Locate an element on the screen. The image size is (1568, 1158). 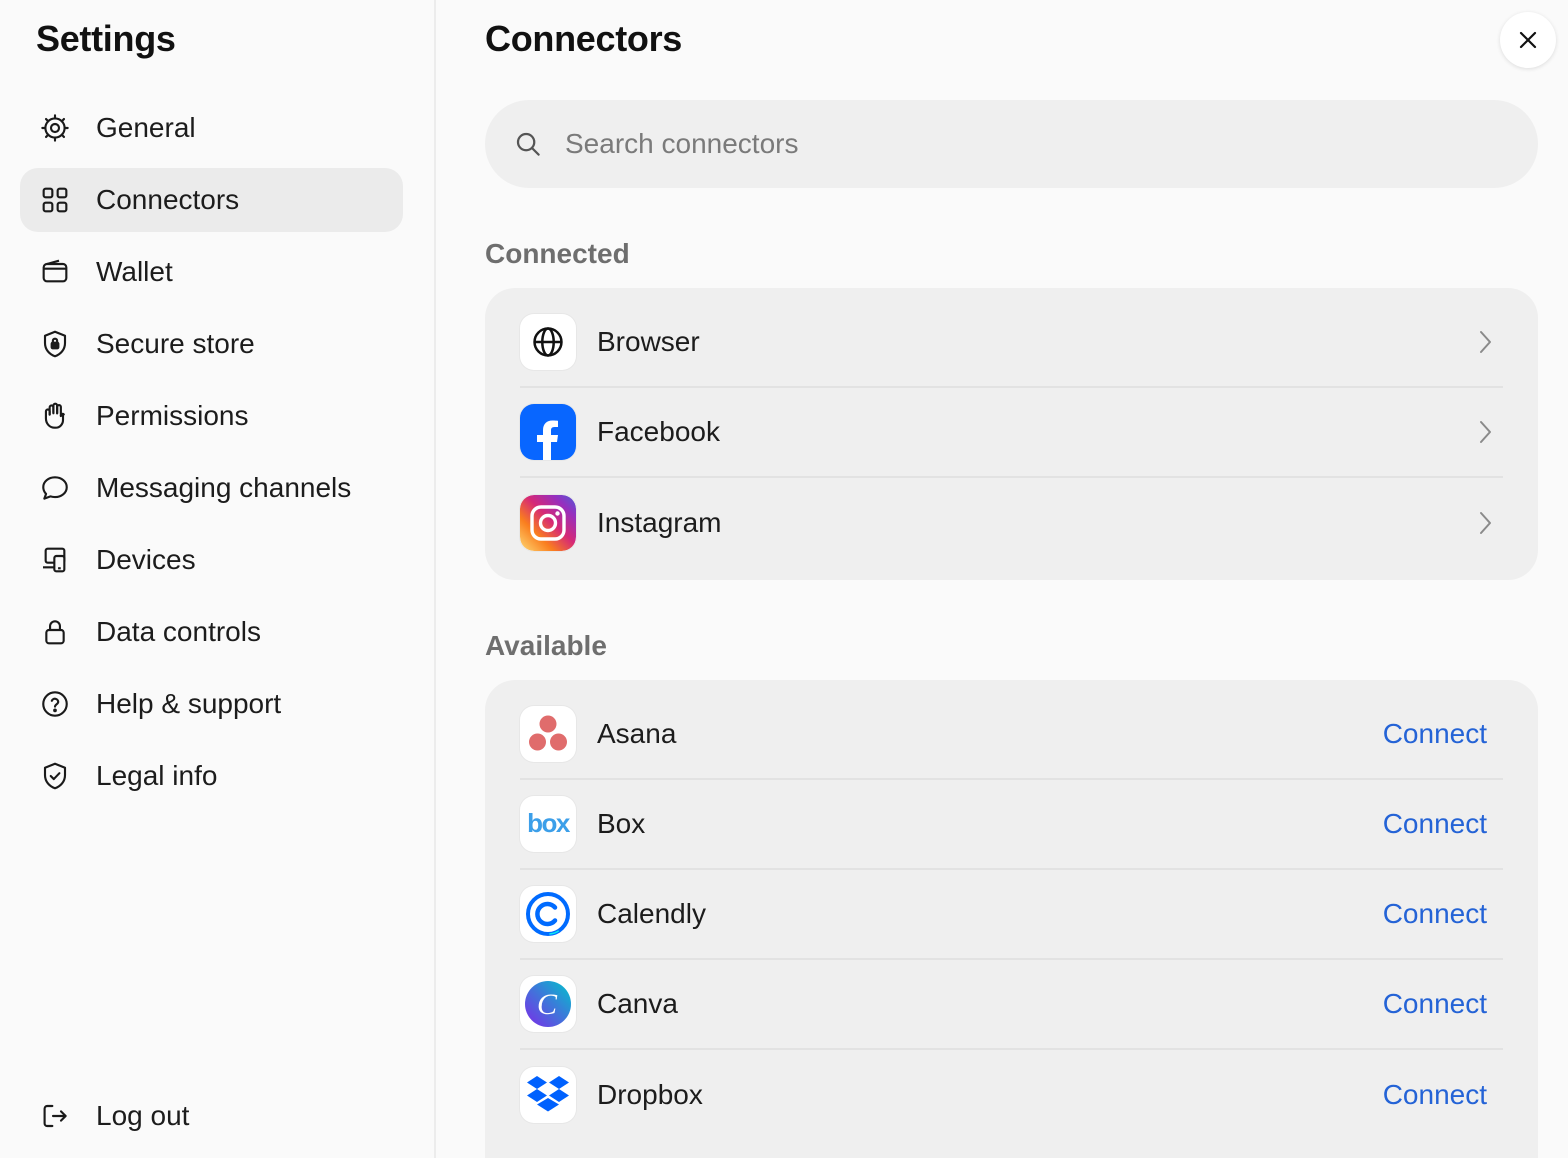
sidebar-item-label: Help & support is located at coordinates (189, 703).